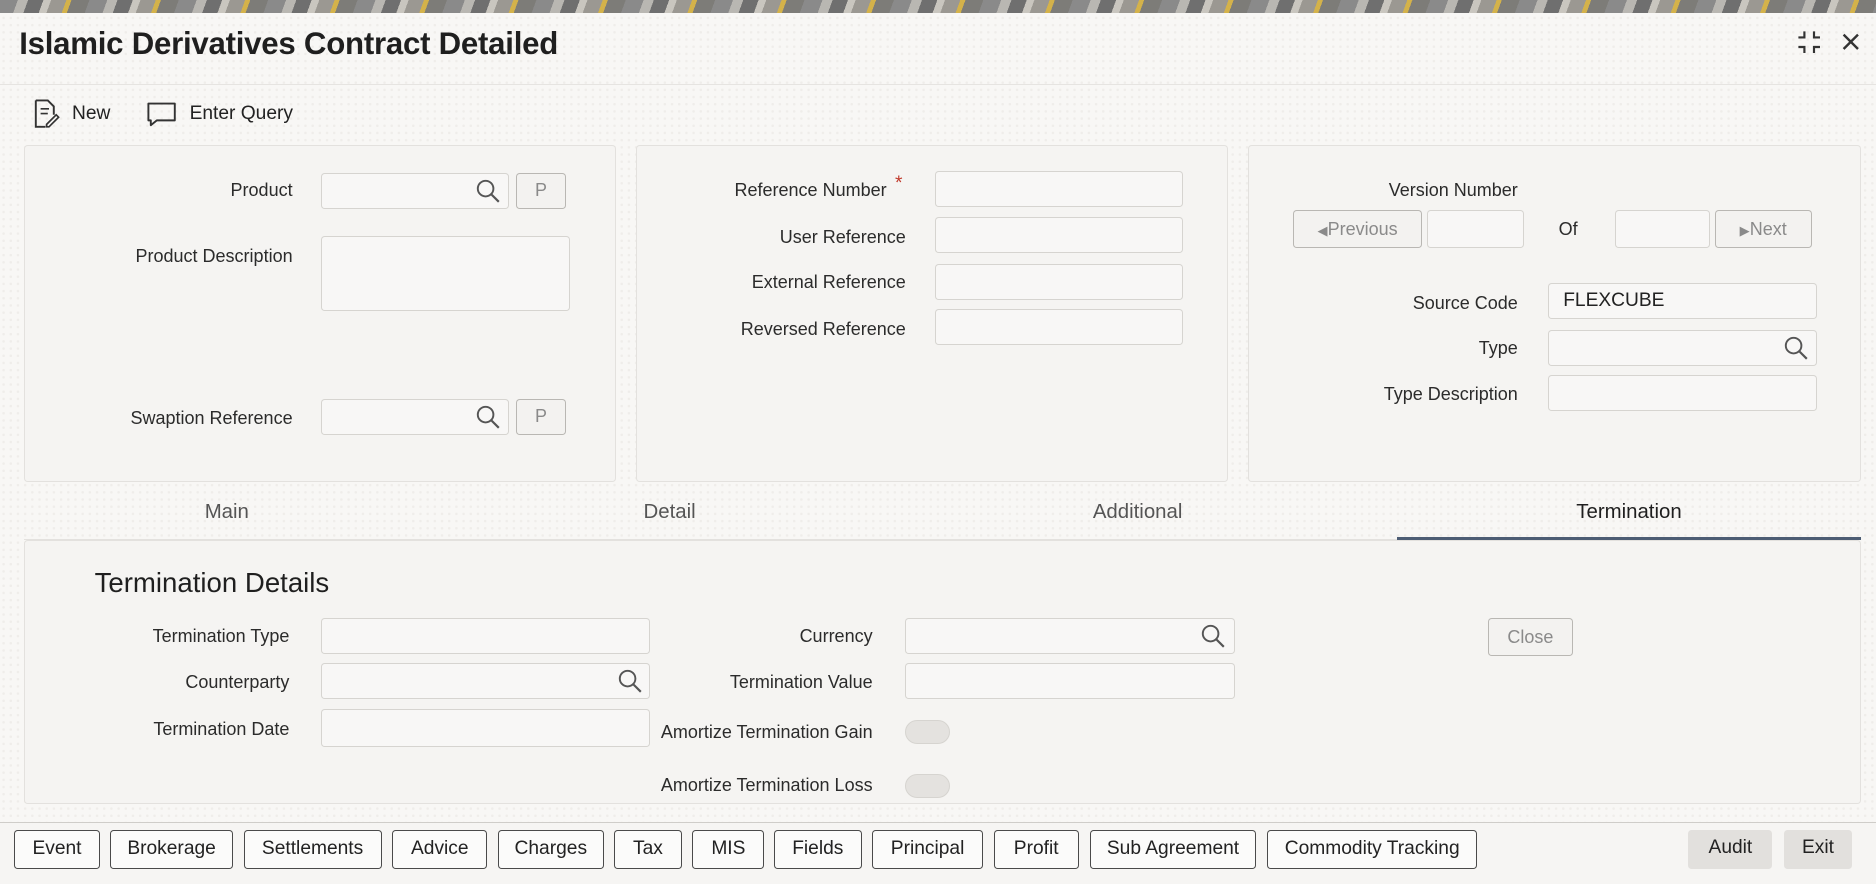  Describe the element at coordinates (1036, 849) in the screenshot. I see `profit-button: Profit` at that location.